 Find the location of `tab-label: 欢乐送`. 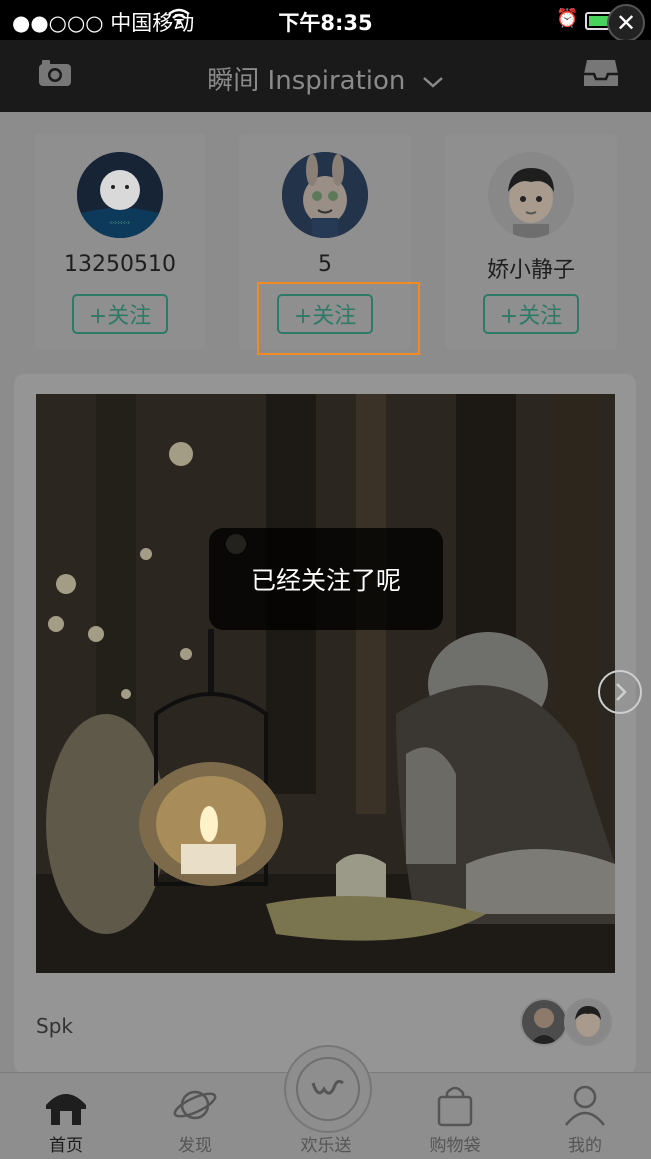

tab-label: 欢乐送 is located at coordinates (326, 1146).